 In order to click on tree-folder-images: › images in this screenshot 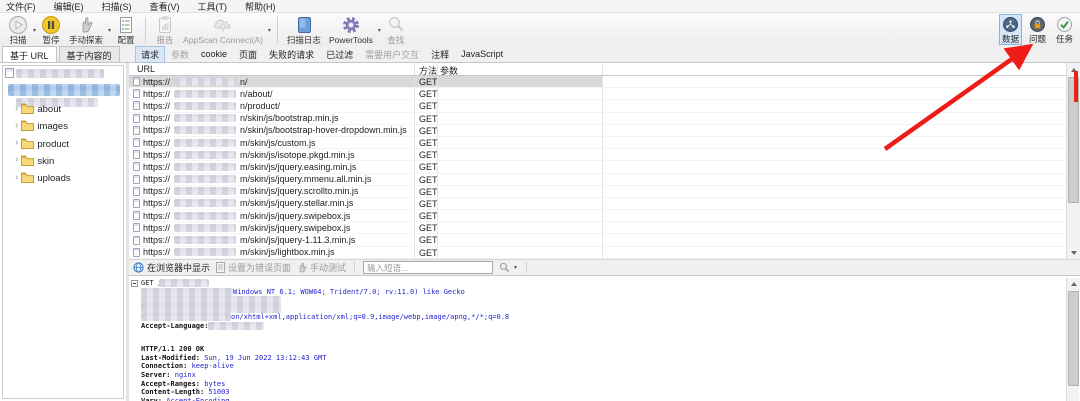, I will do `click(41, 126)`.